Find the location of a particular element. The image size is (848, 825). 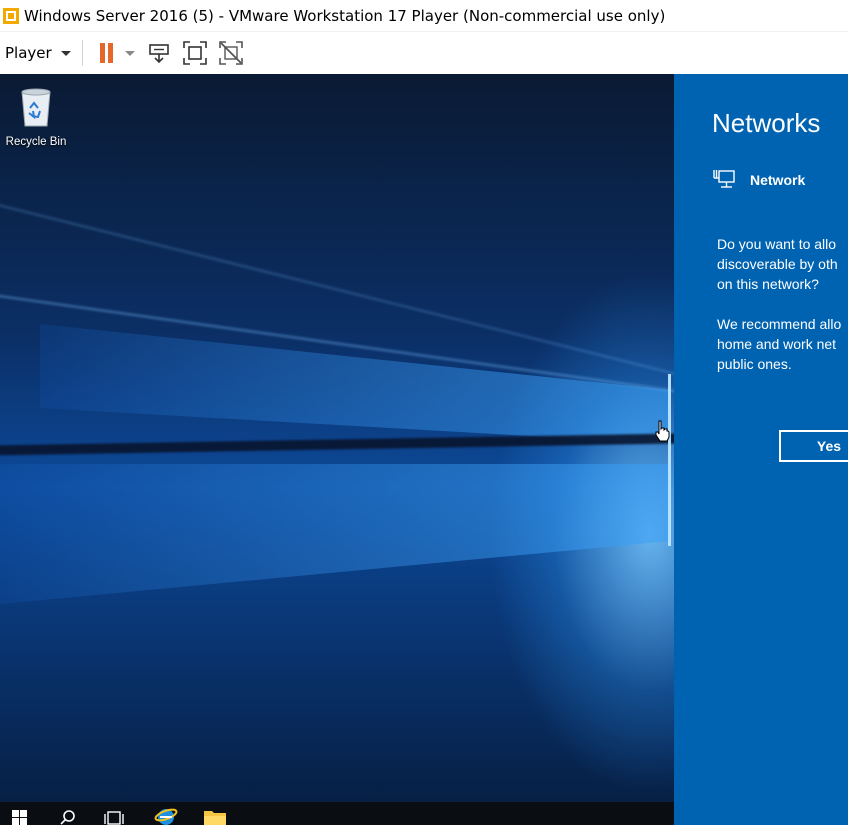

unity-disabled-icon is located at coordinates (231, 53).